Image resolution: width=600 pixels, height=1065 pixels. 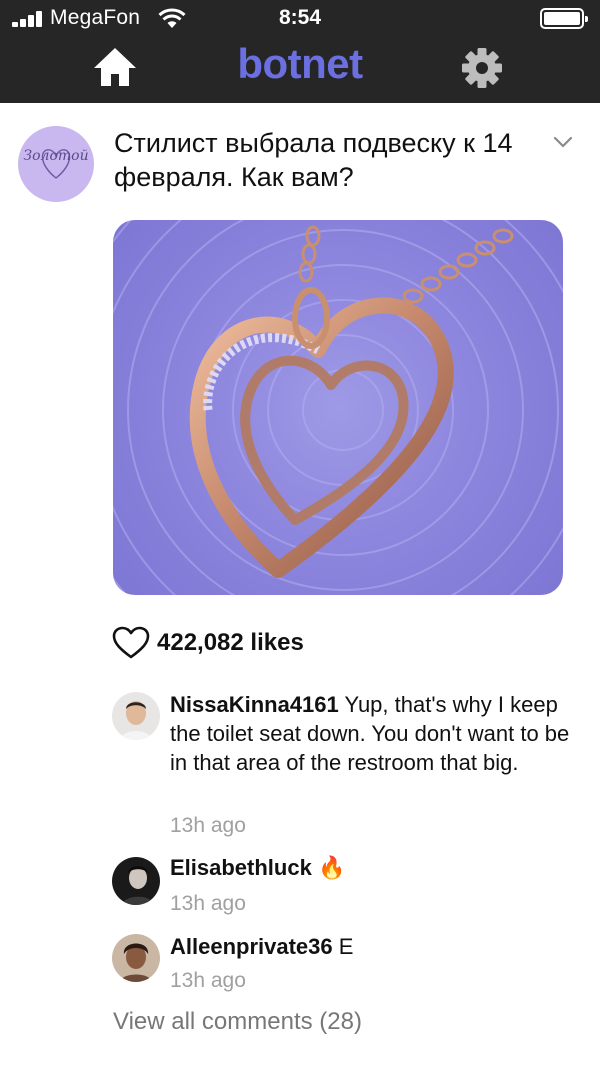 I want to click on comment-text: 🔥, so click(x=328, y=867).